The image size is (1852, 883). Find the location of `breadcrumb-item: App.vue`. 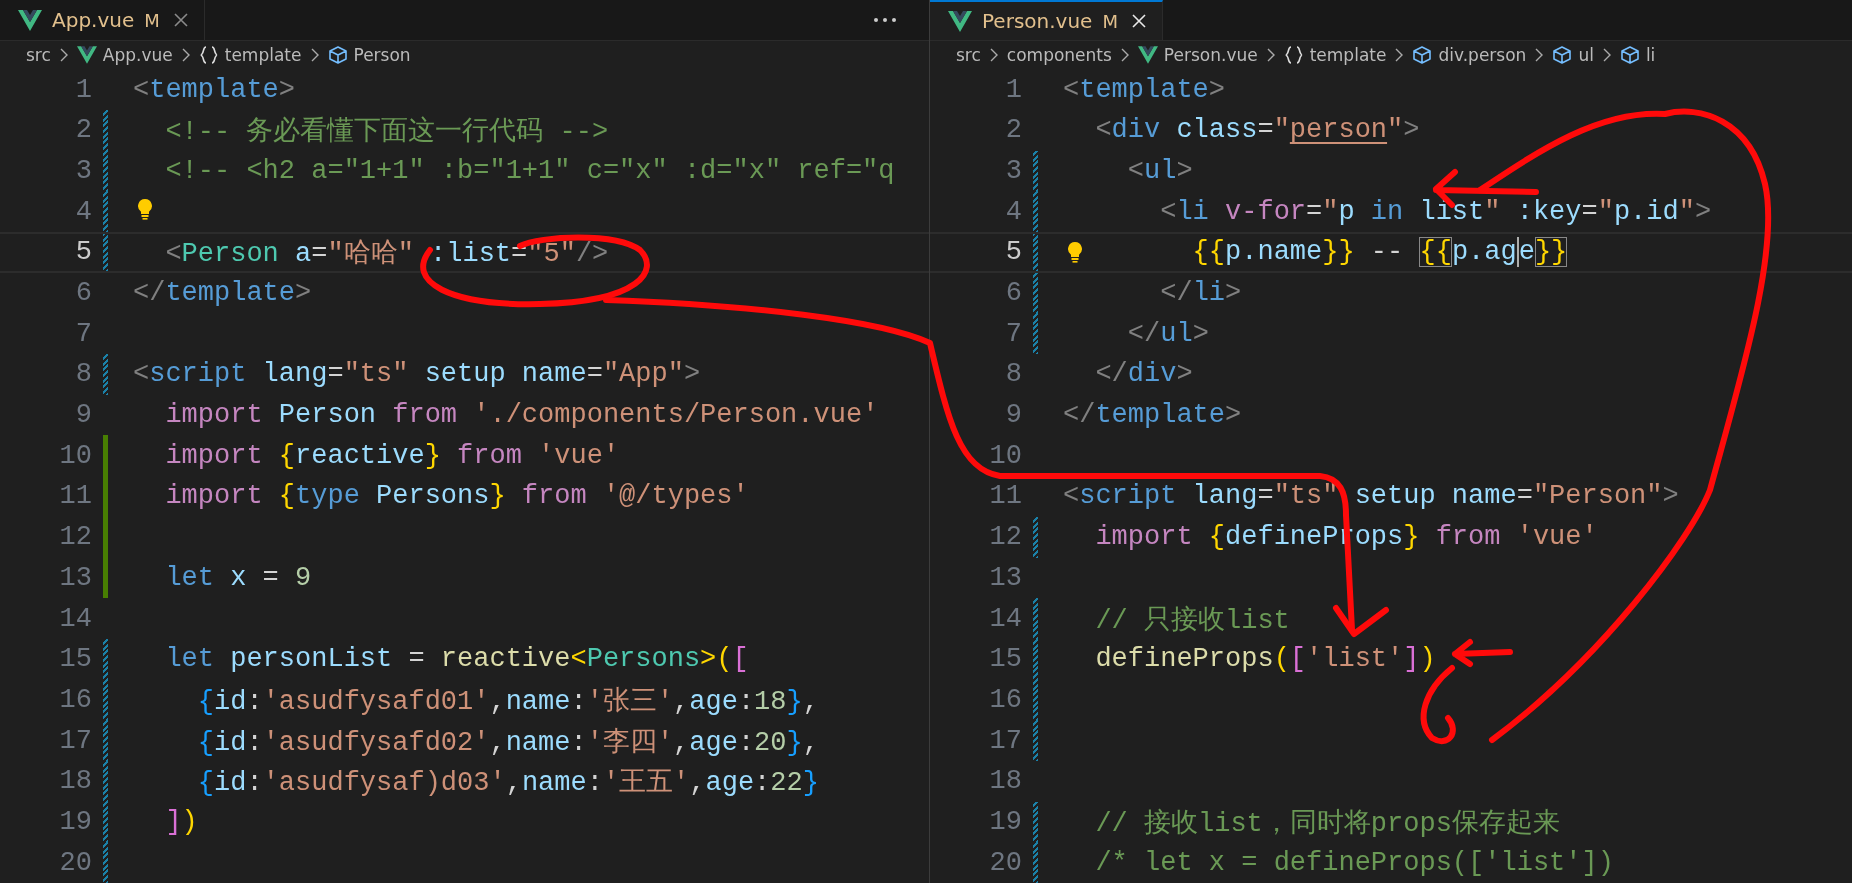

breadcrumb-item: App.vue is located at coordinates (137, 55).